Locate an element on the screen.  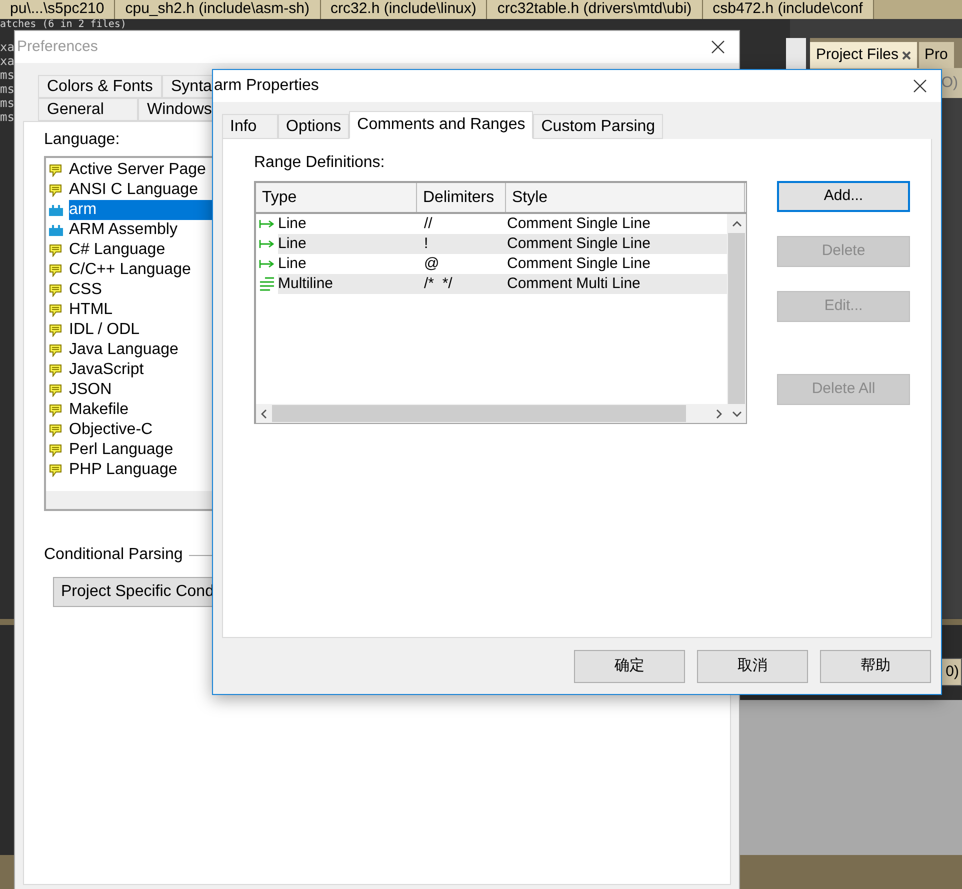
table-cell-text: Multiline is located at coordinates (306, 284).